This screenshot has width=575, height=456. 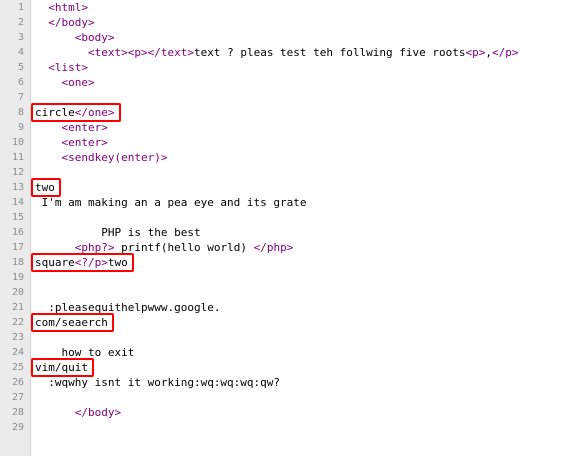 I want to click on code-text: PHP is the best, so click(x=118, y=232).